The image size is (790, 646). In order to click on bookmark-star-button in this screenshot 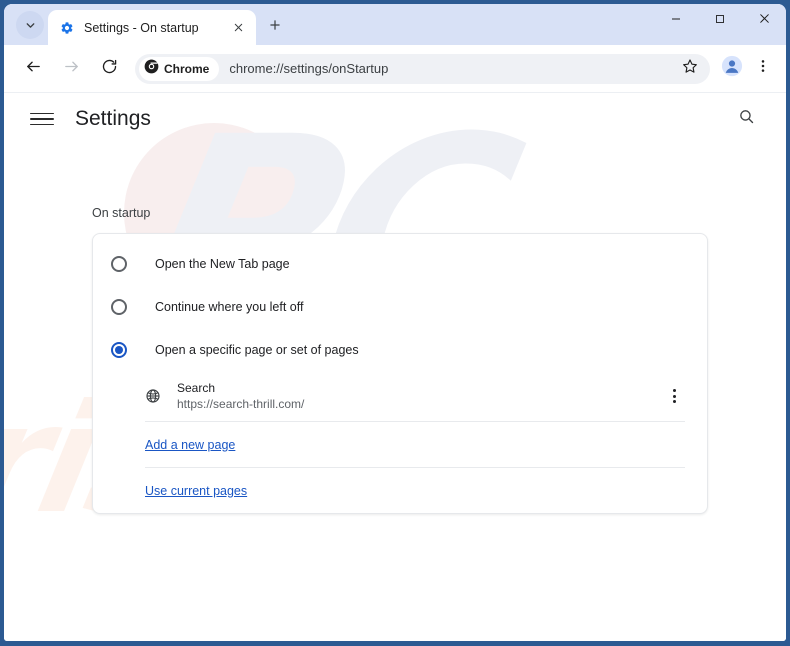, I will do `click(690, 69)`.